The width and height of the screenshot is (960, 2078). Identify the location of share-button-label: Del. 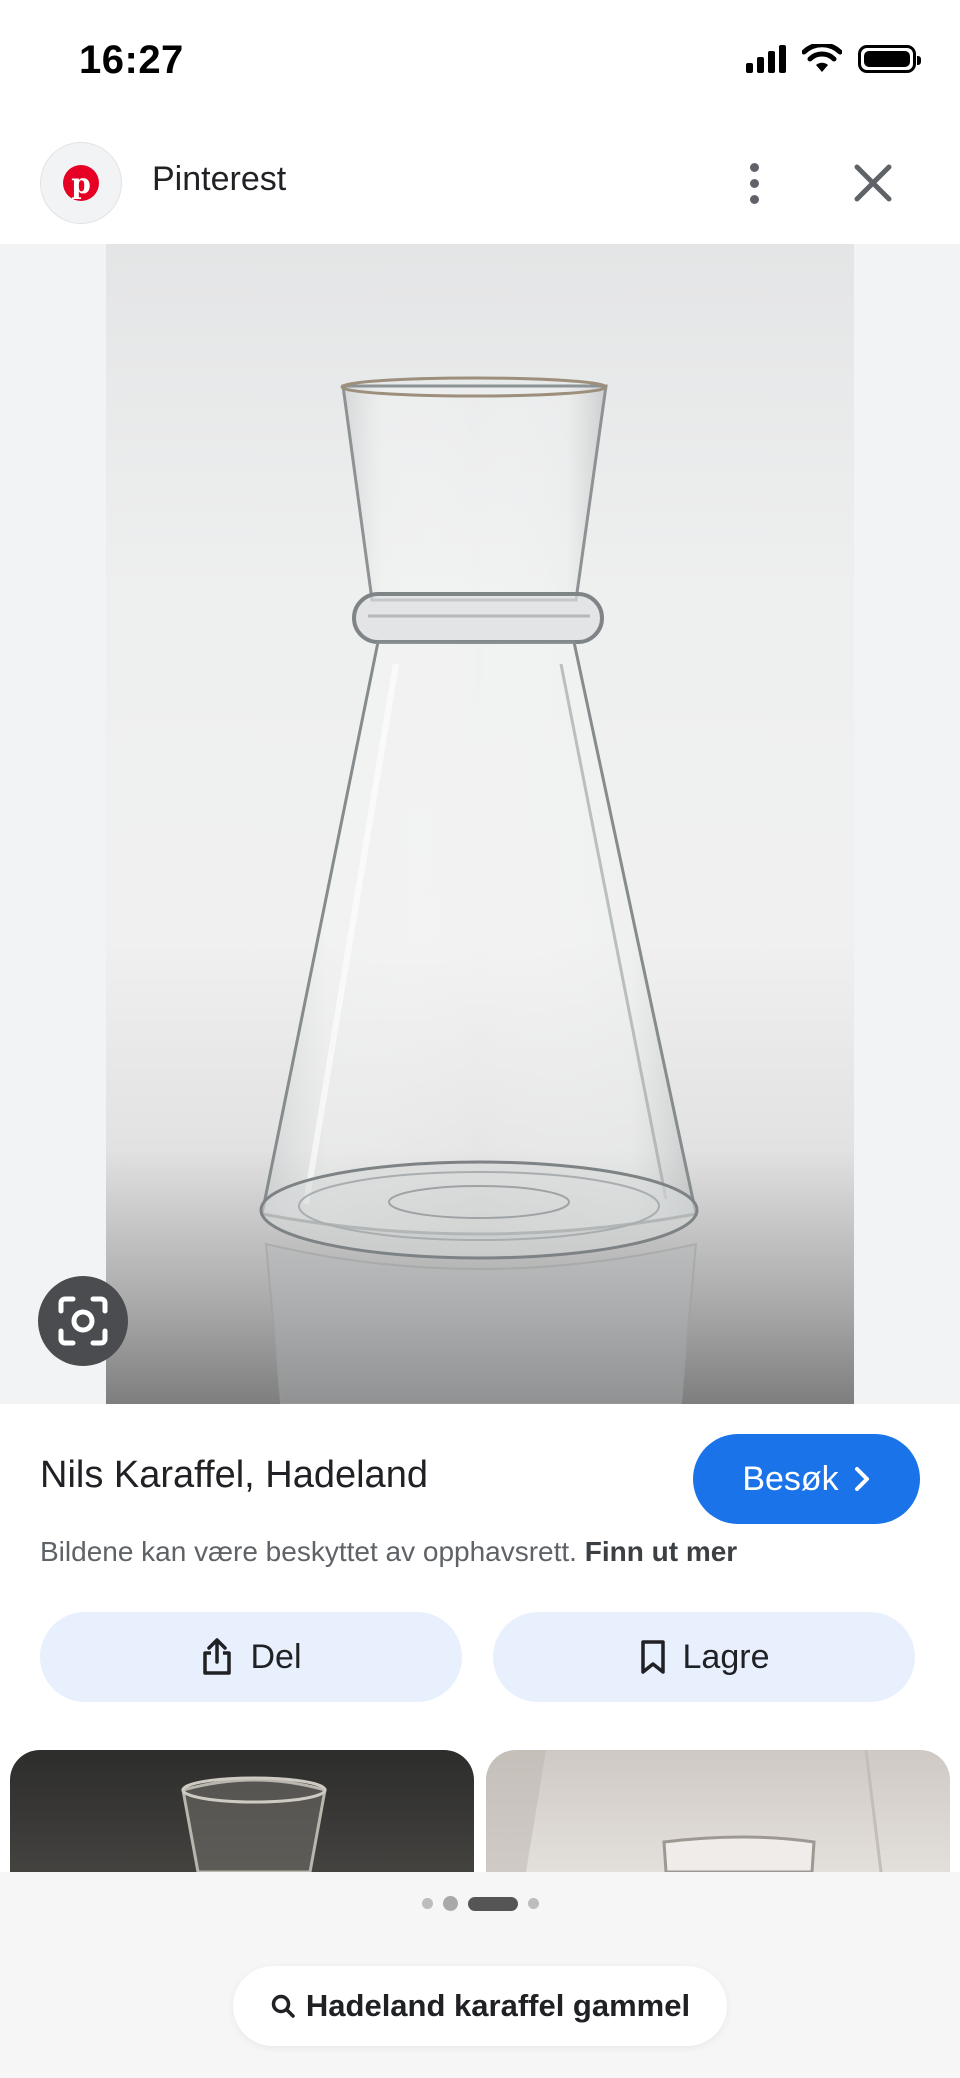
(276, 1656).